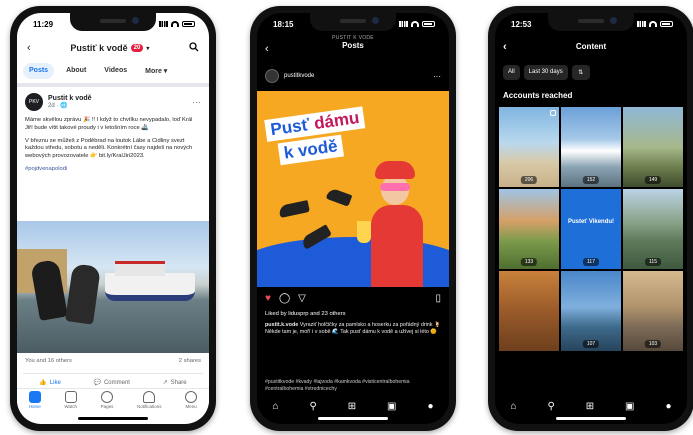 The height and width of the screenshot is (435, 693). Describe the element at coordinates (580, 72) in the screenshot. I see `sliders-icon: ⇅` at that location.